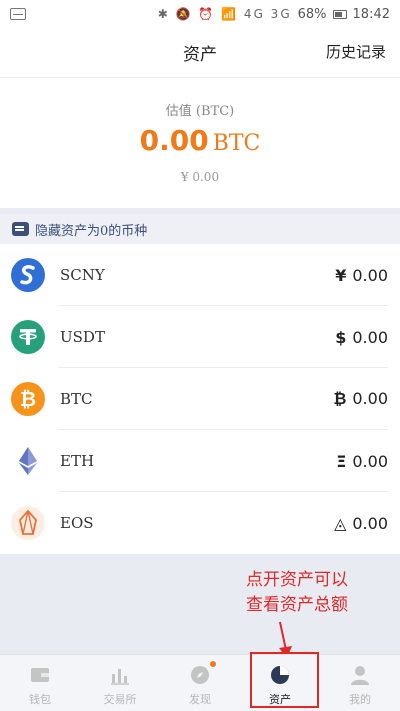  Describe the element at coordinates (28, 337) in the screenshot. I see `tether-icon` at that location.